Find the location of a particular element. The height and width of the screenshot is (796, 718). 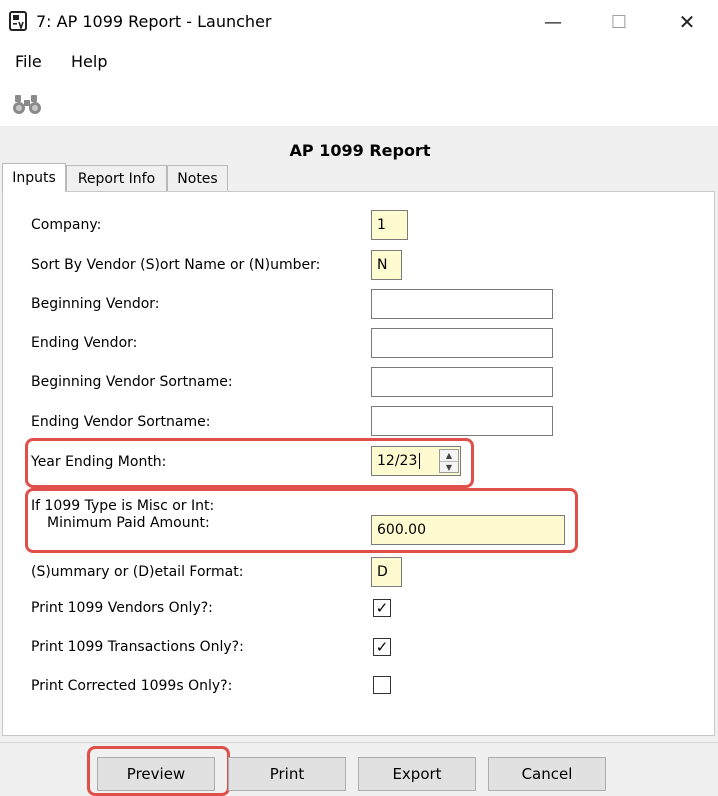

print-corrected-checkbox is located at coordinates (382, 685).